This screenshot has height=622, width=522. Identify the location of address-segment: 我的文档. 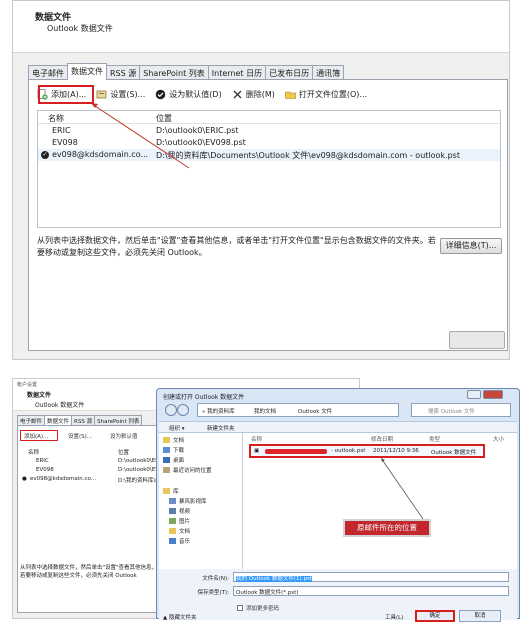
(265, 411).